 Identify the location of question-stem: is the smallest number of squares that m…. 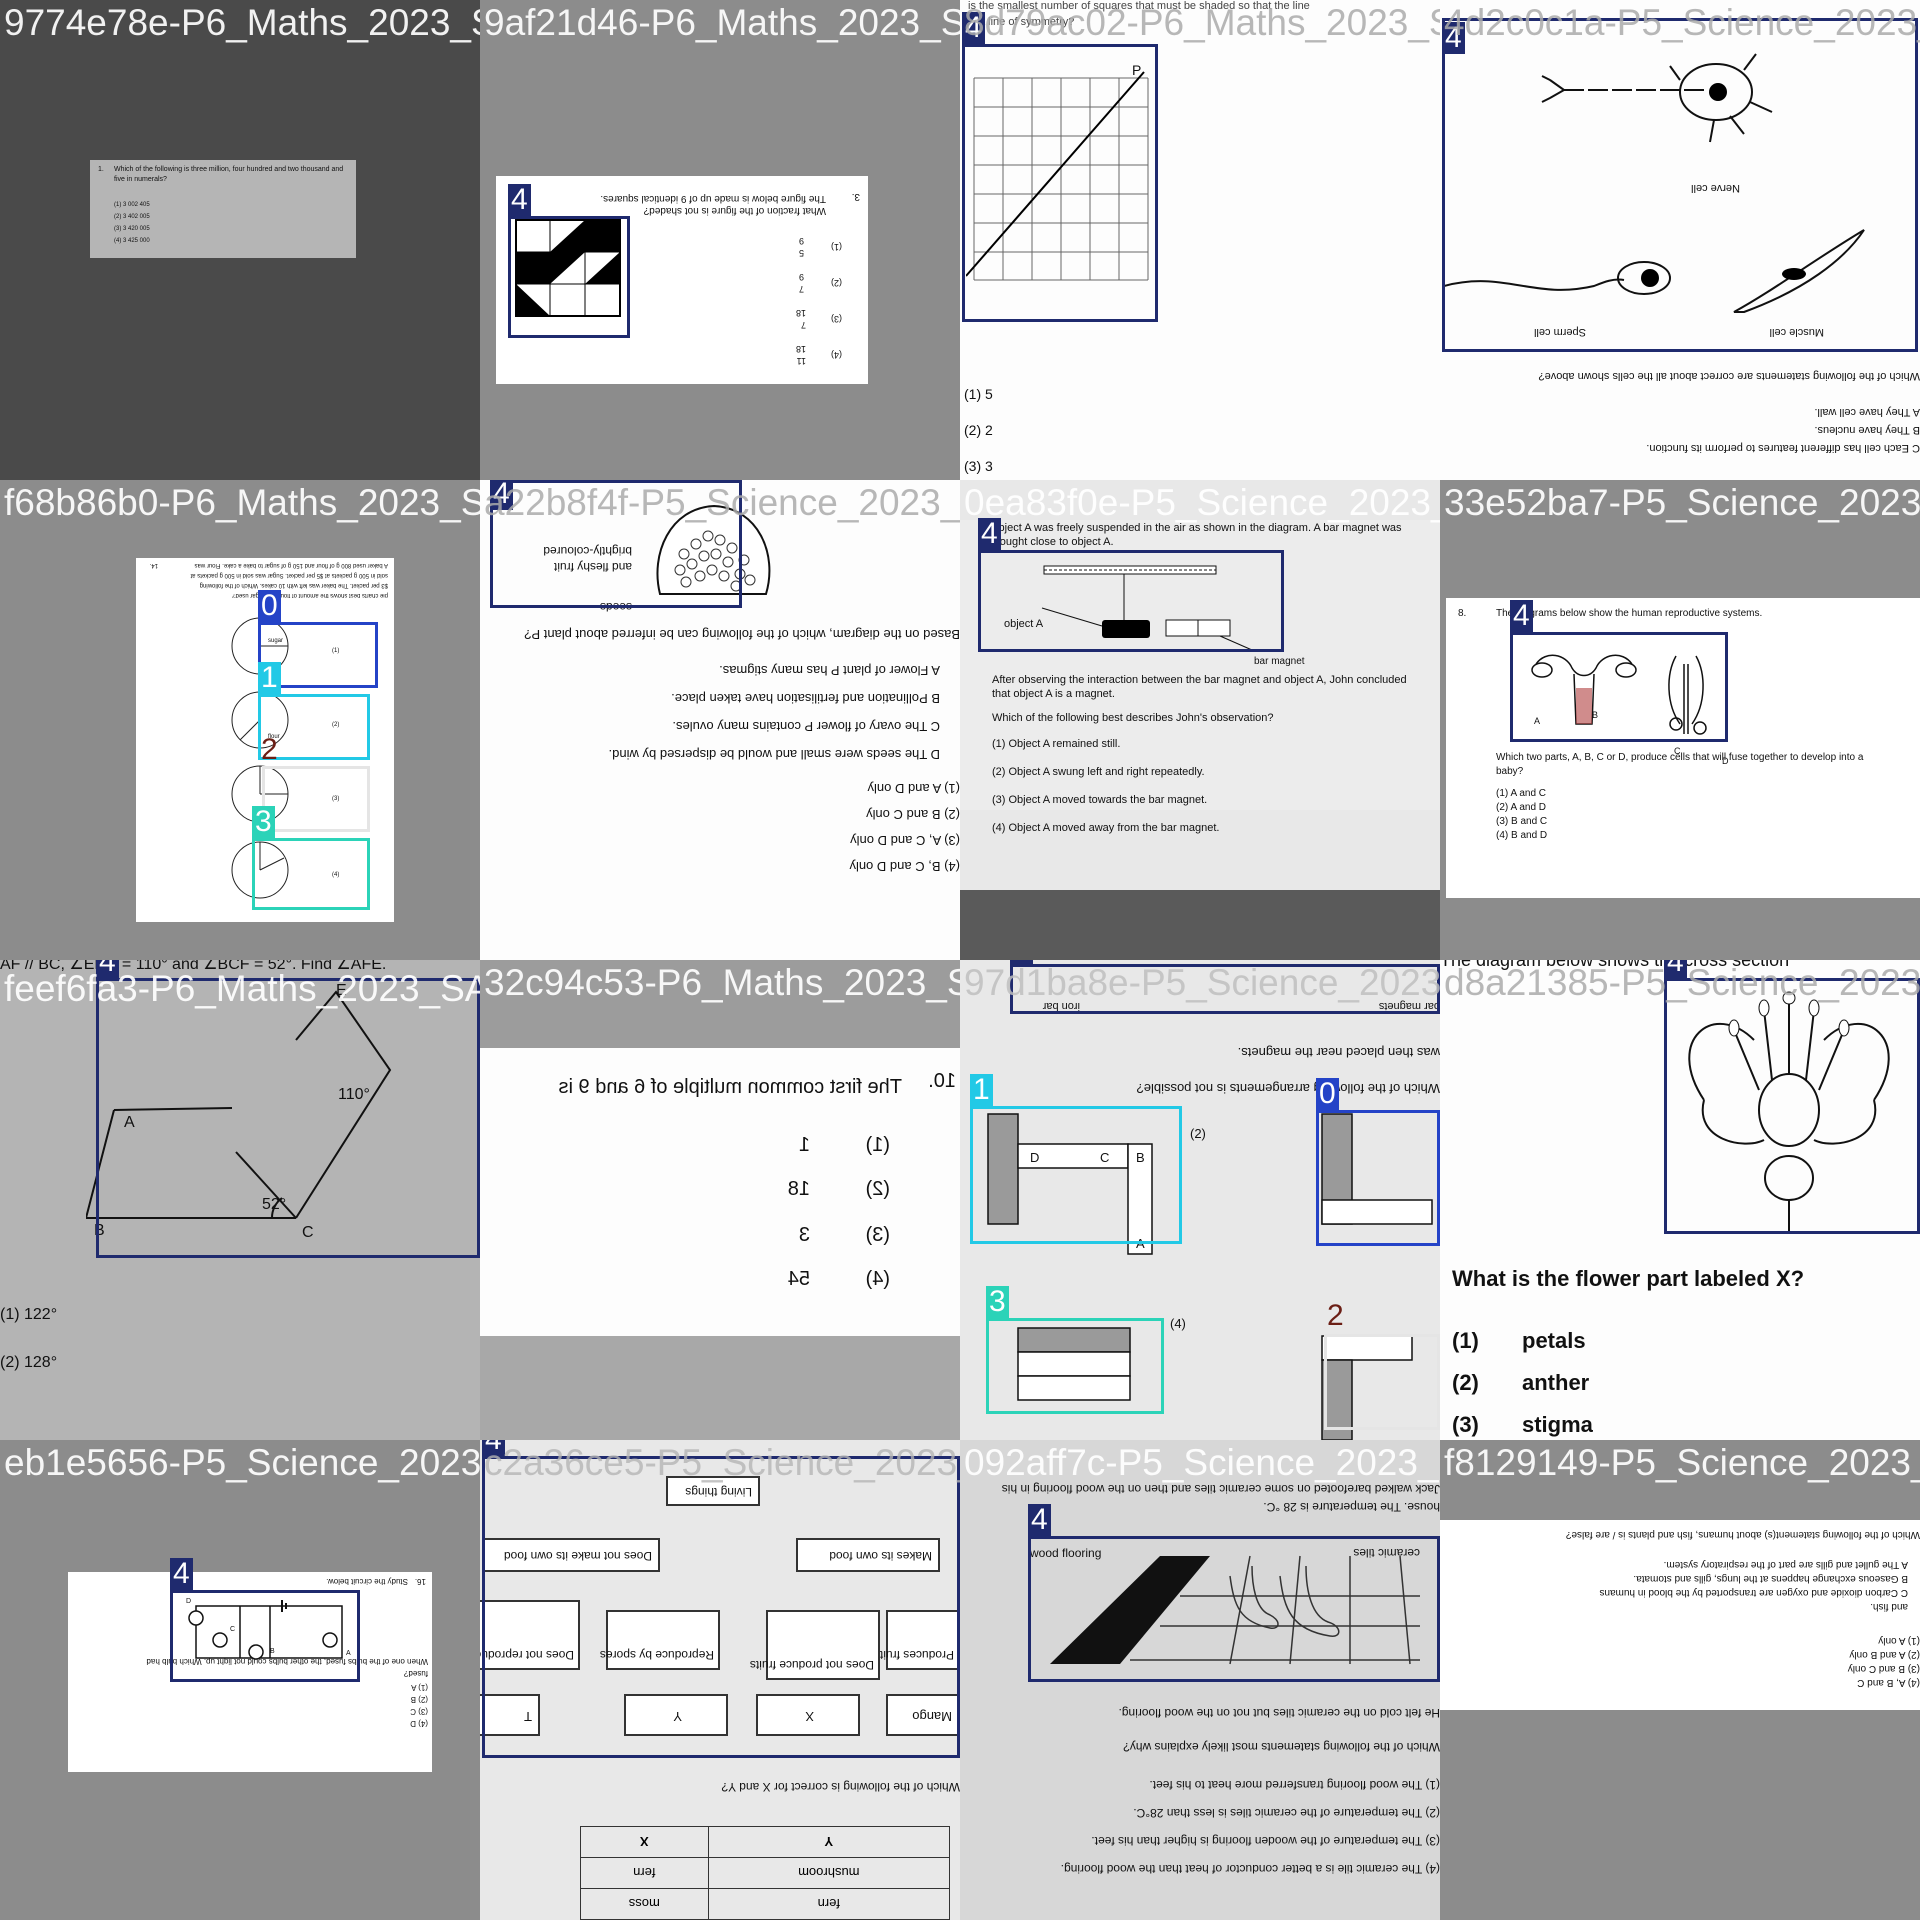
(1139, 6).